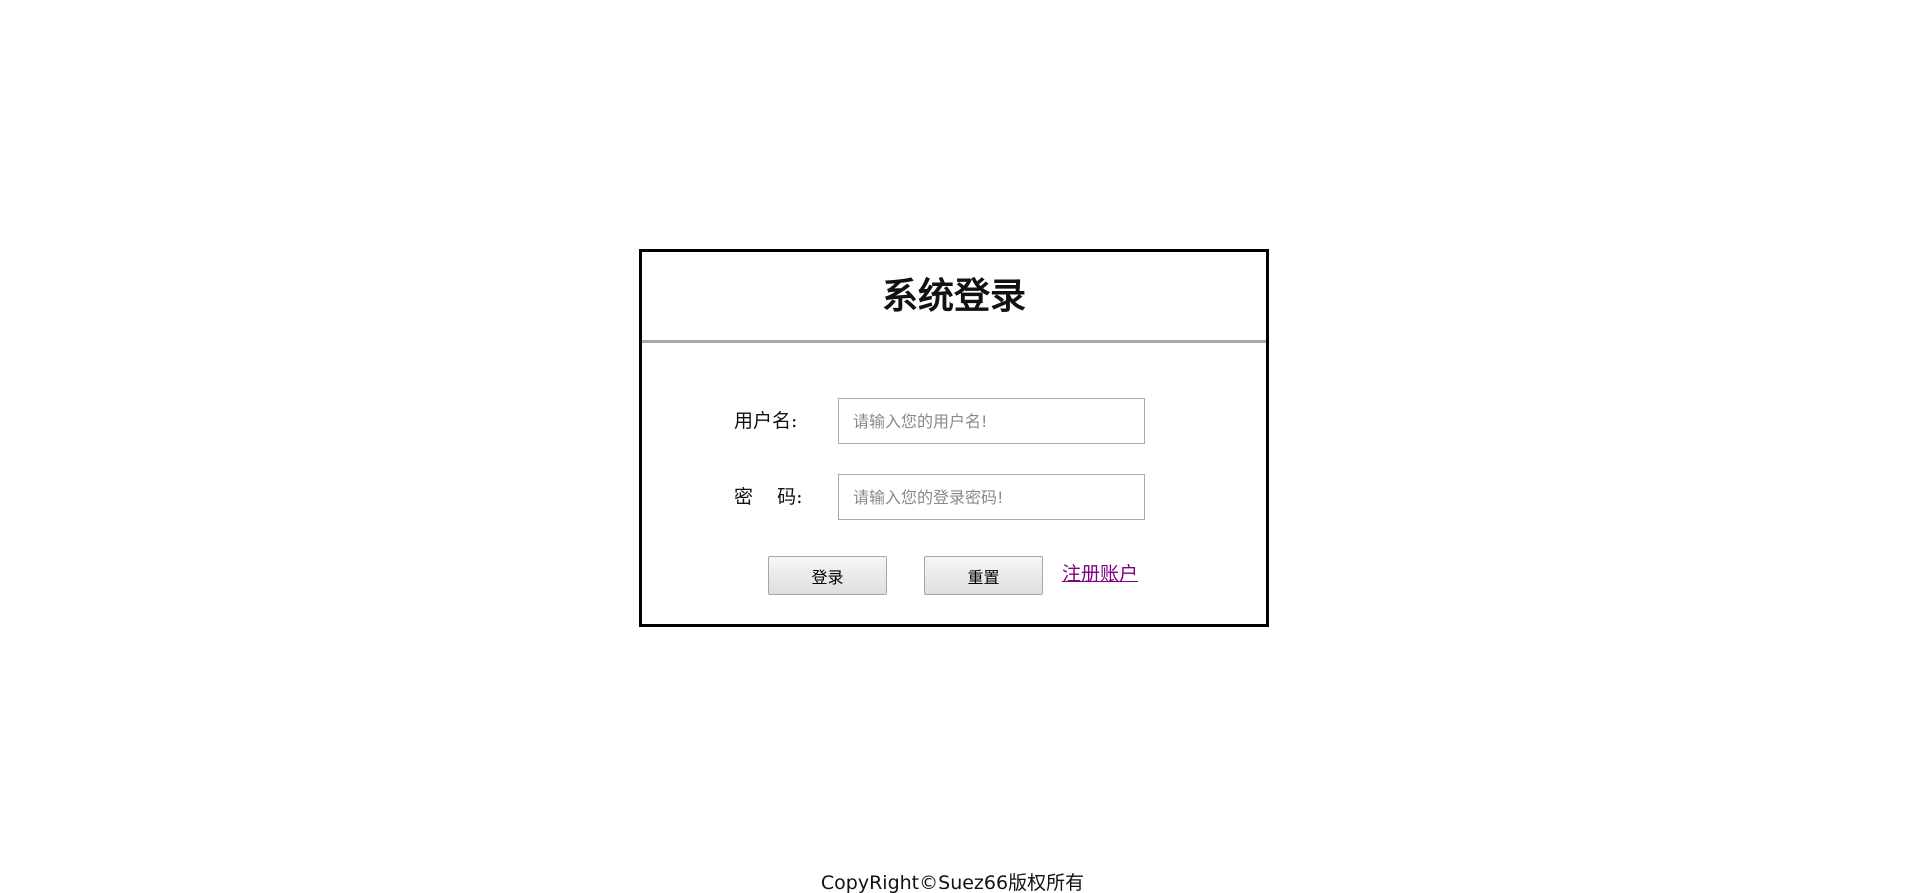 This screenshot has height=893, width=1905. What do you see at coordinates (983, 575) in the screenshot?
I see `reset-button: 重置` at bounding box center [983, 575].